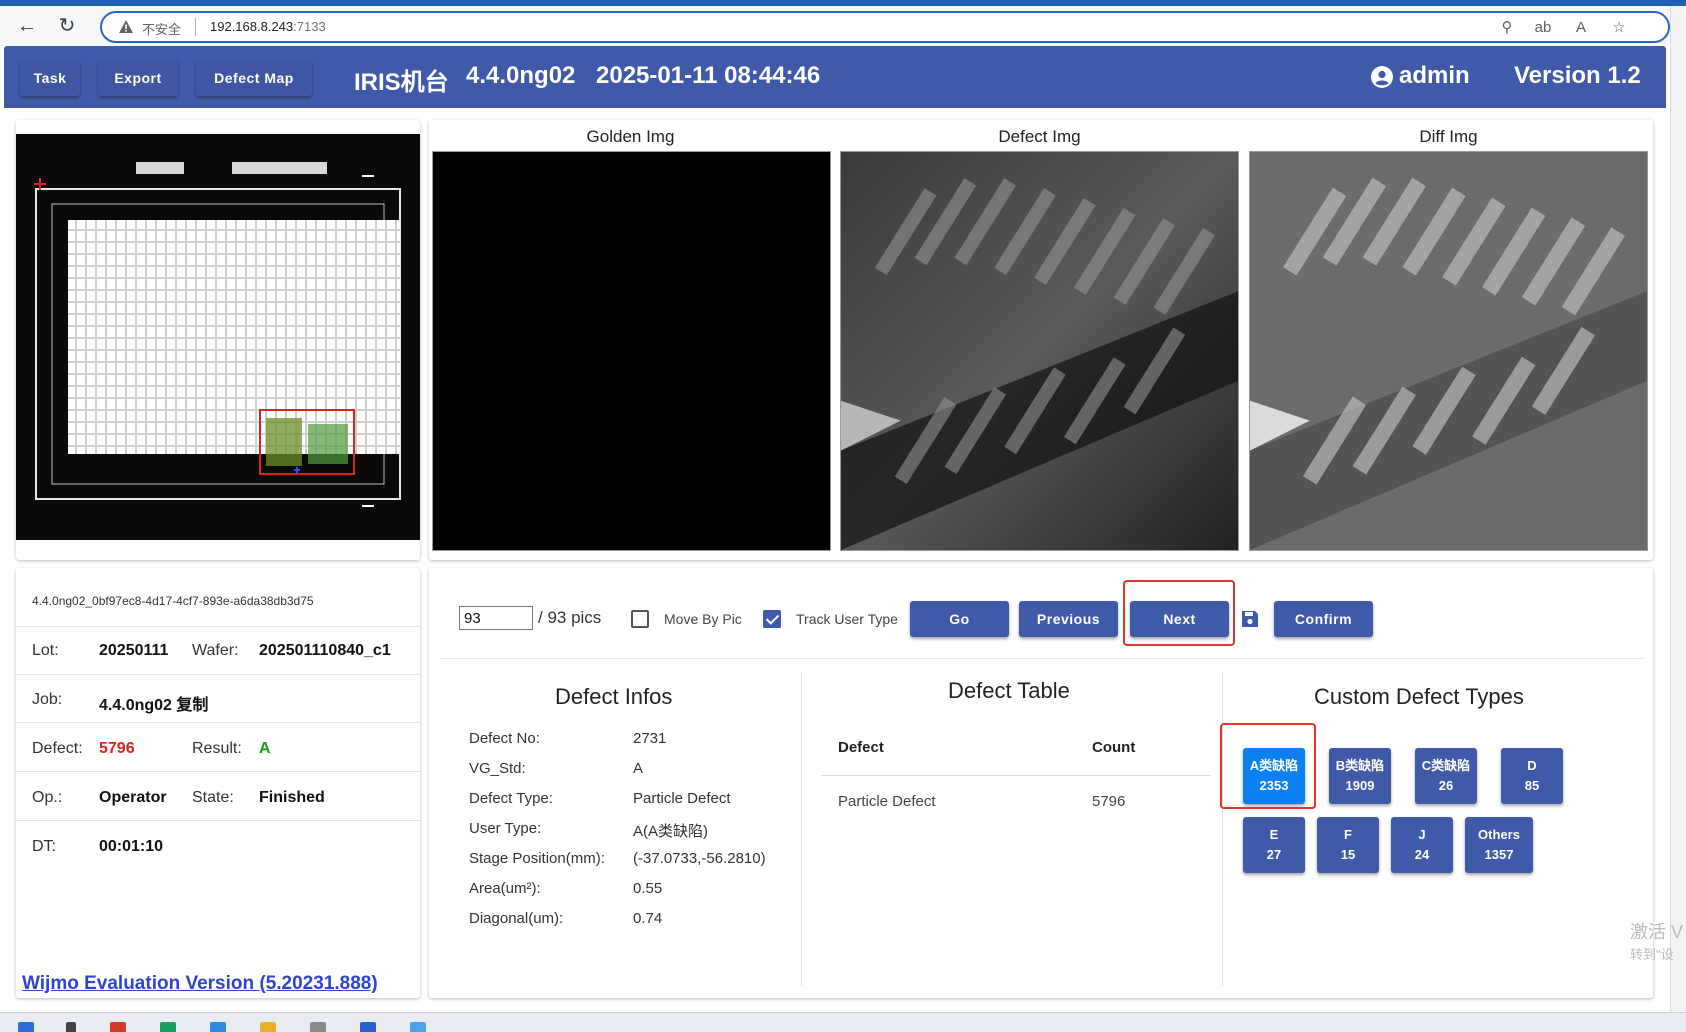 The height and width of the screenshot is (1032, 1686). Describe the element at coordinates (1250, 619) in the screenshot. I see `save-icon` at that location.